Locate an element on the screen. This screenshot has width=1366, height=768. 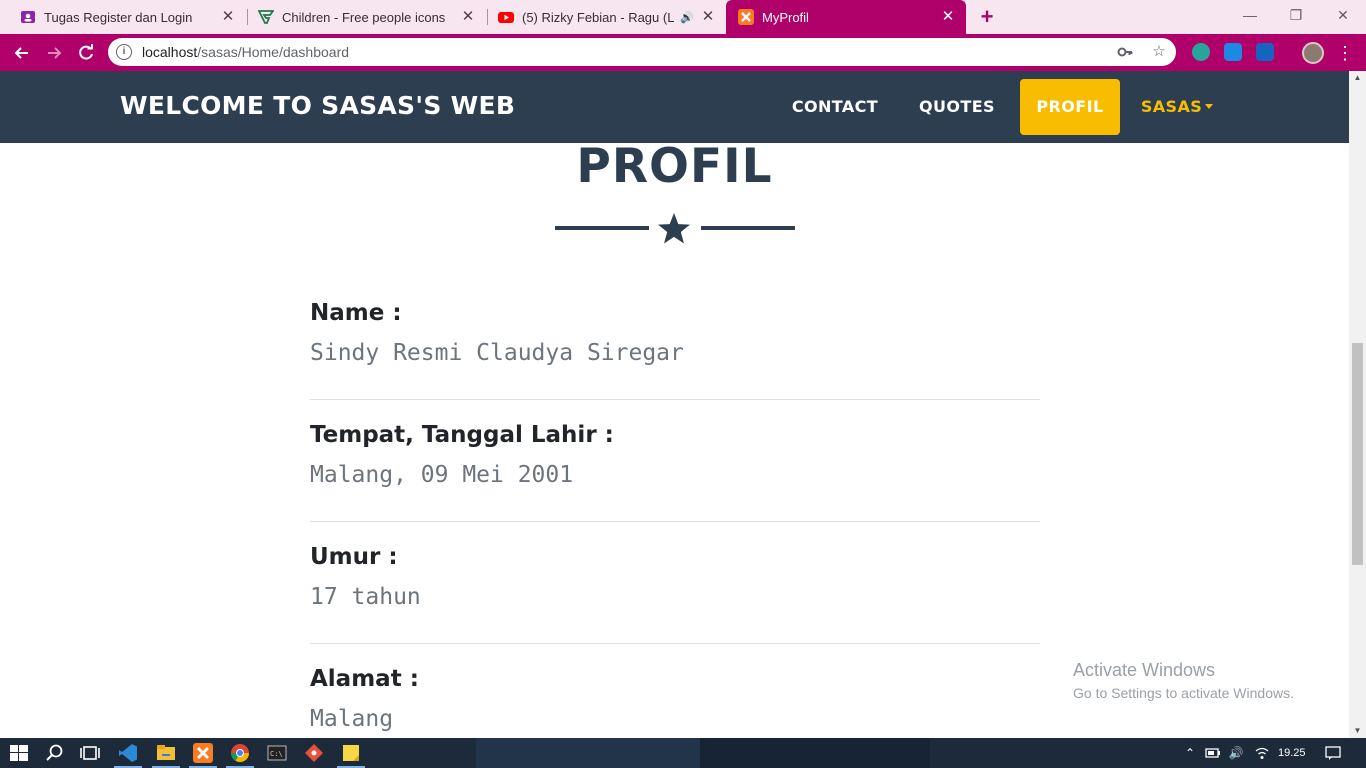
key-icon is located at coordinates (1125, 52).